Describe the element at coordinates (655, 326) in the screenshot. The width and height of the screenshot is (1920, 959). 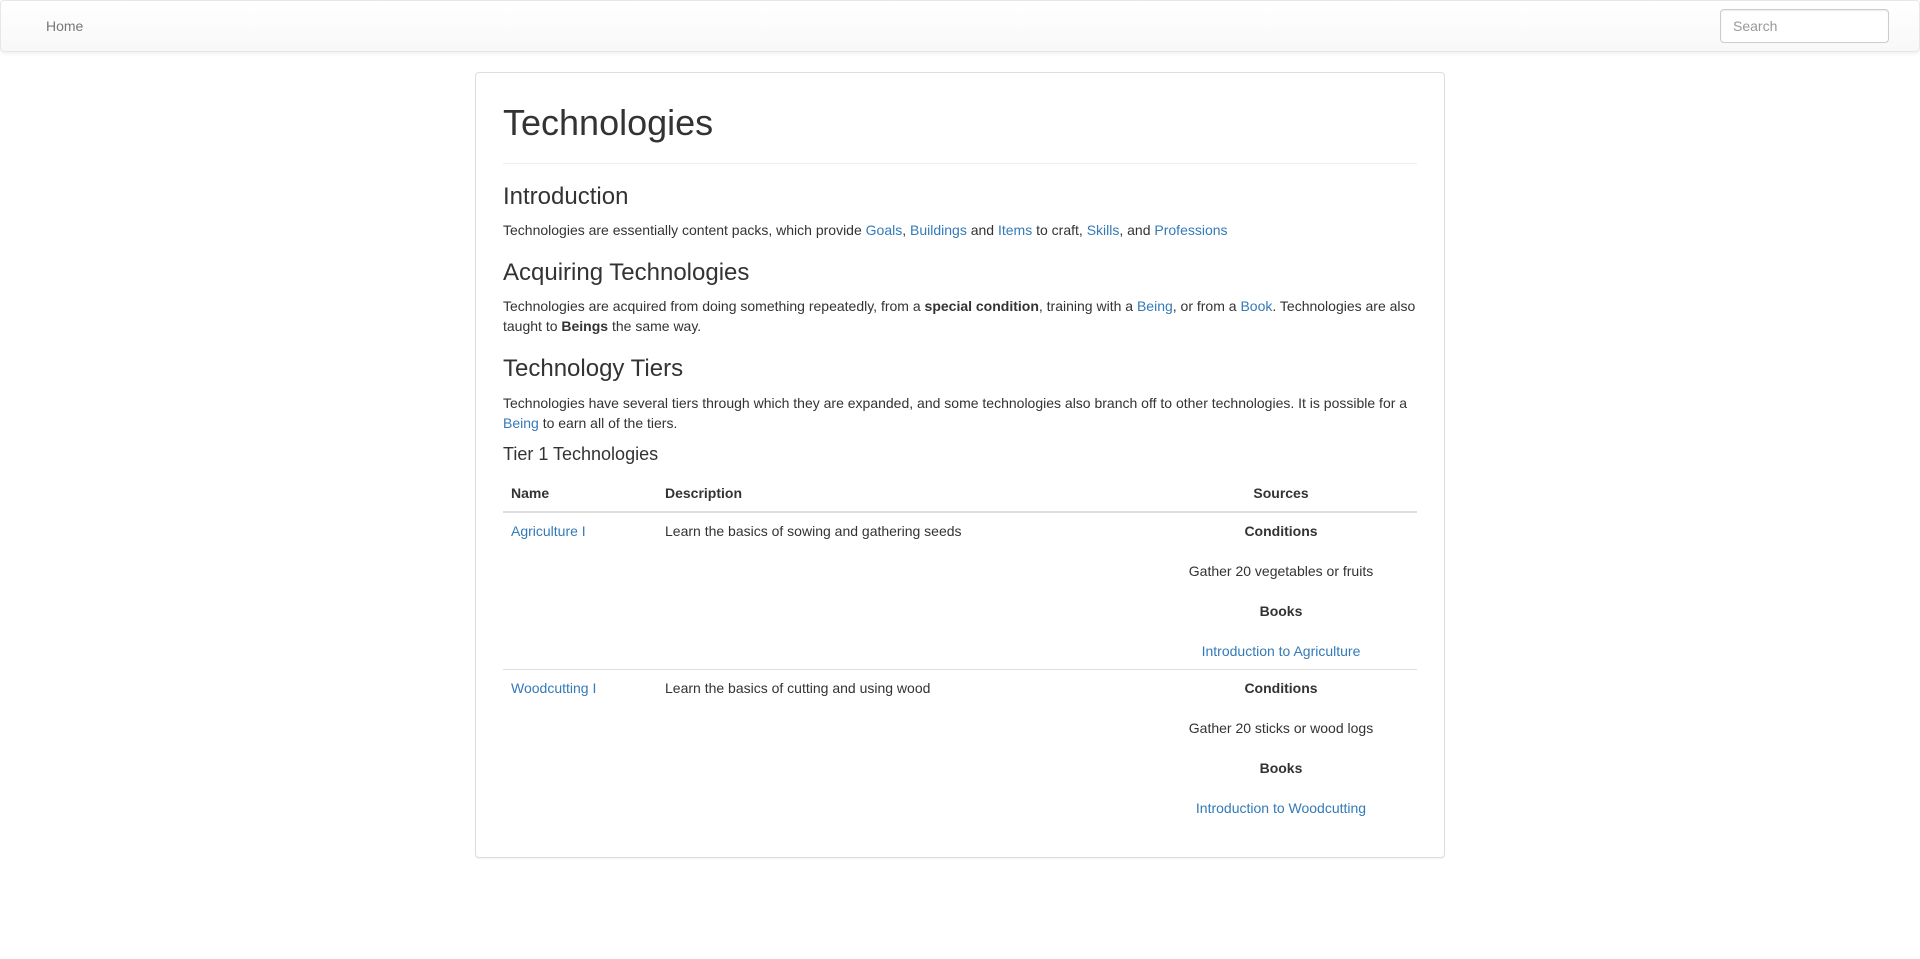
I see `acquiring-text: the same way.` at that location.